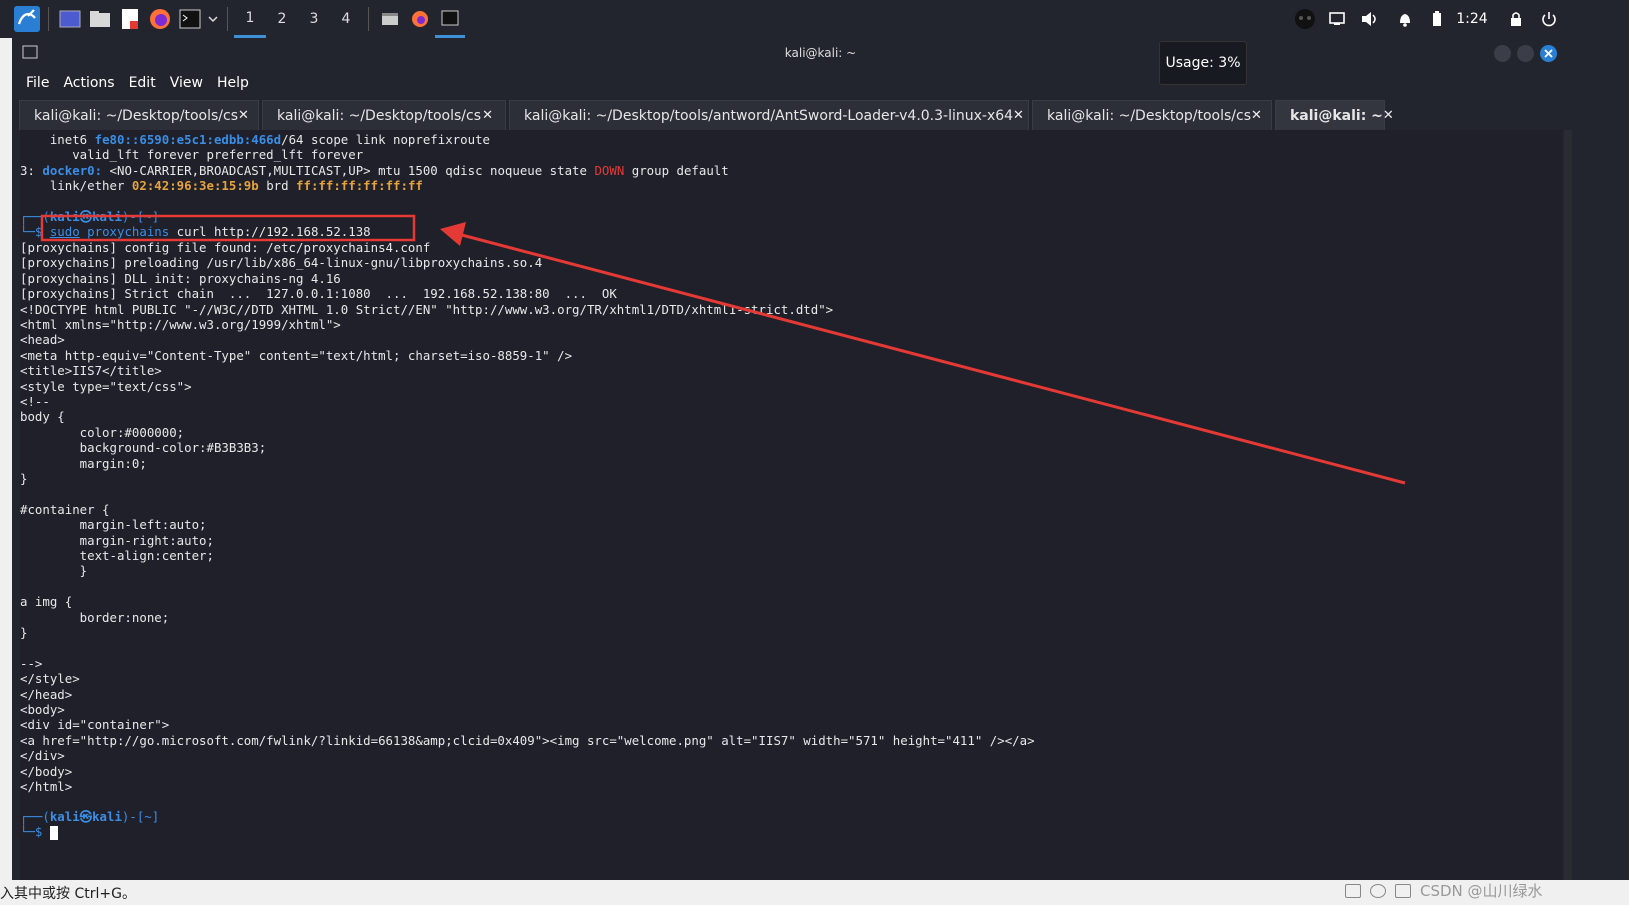 This screenshot has height=905, width=1629. What do you see at coordinates (233, 83) in the screenshot?
I see `menu-help: Help` at bounding box center [233, 83].